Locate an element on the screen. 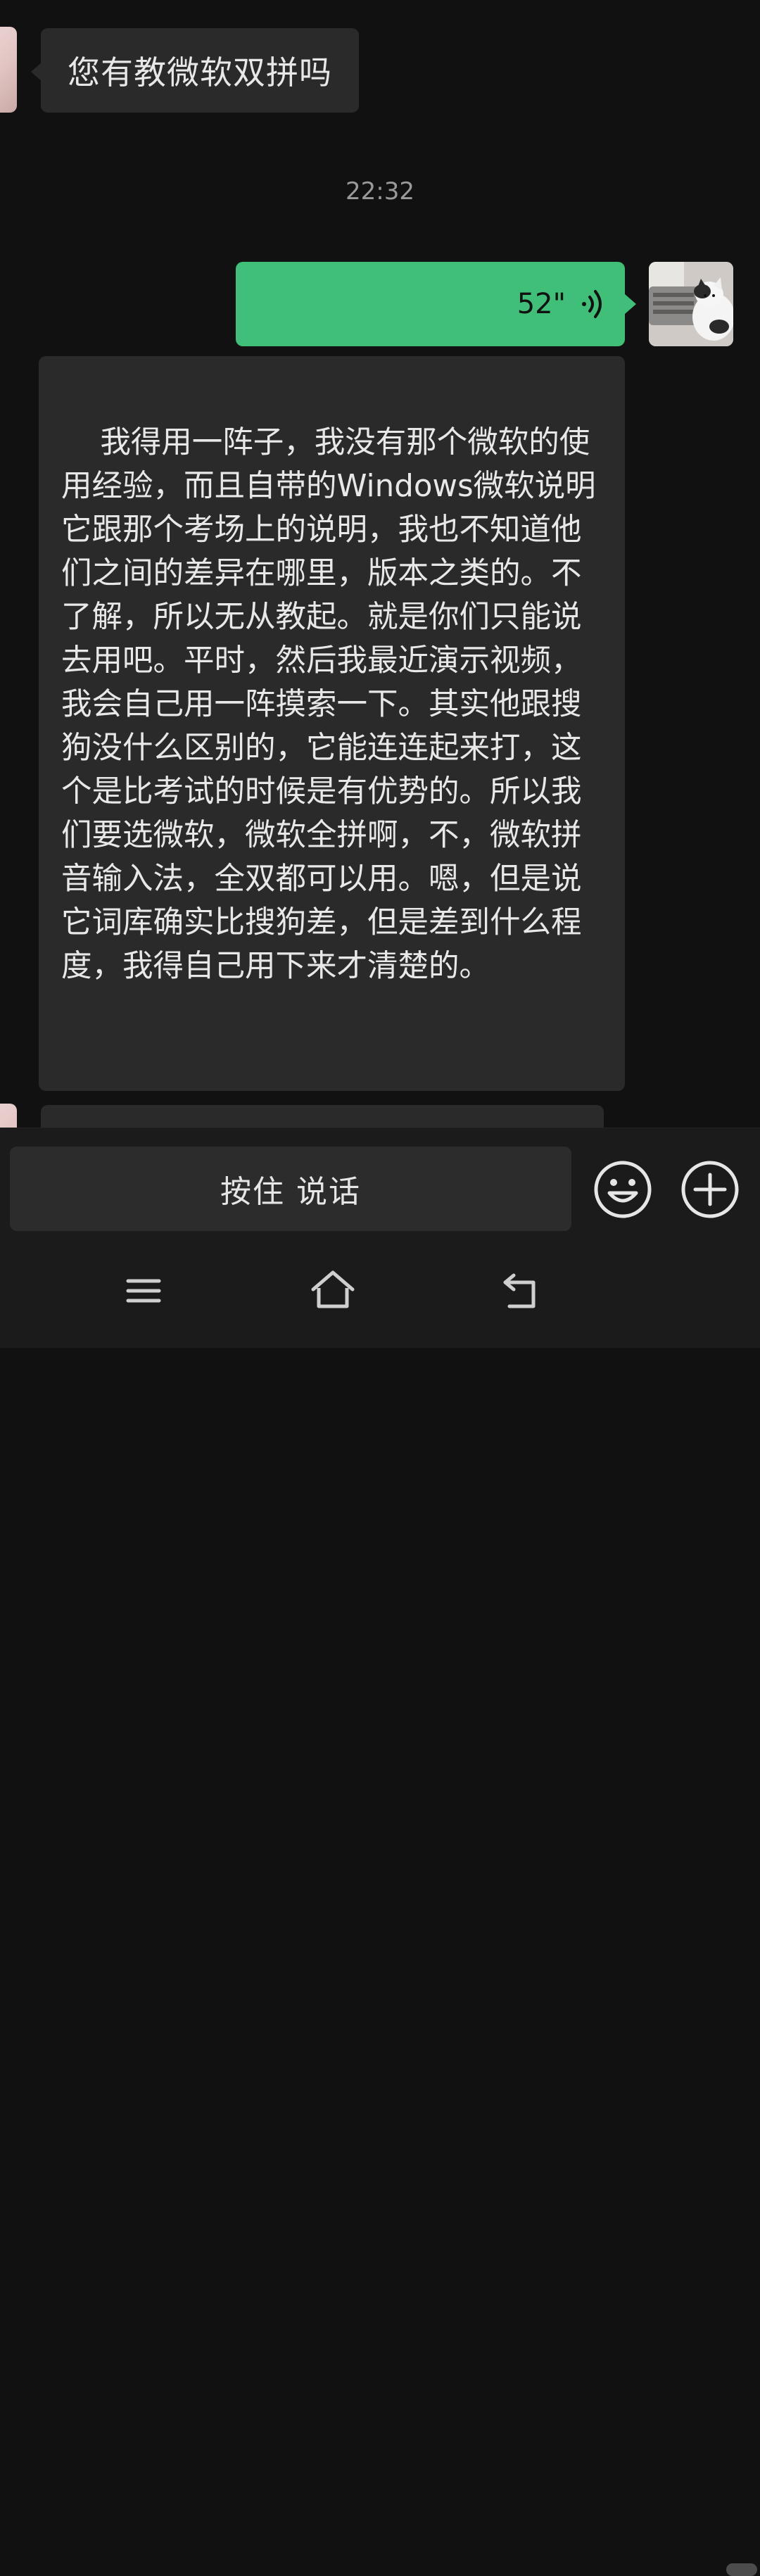  emoji-icon is located at coordinates (623, 1189).